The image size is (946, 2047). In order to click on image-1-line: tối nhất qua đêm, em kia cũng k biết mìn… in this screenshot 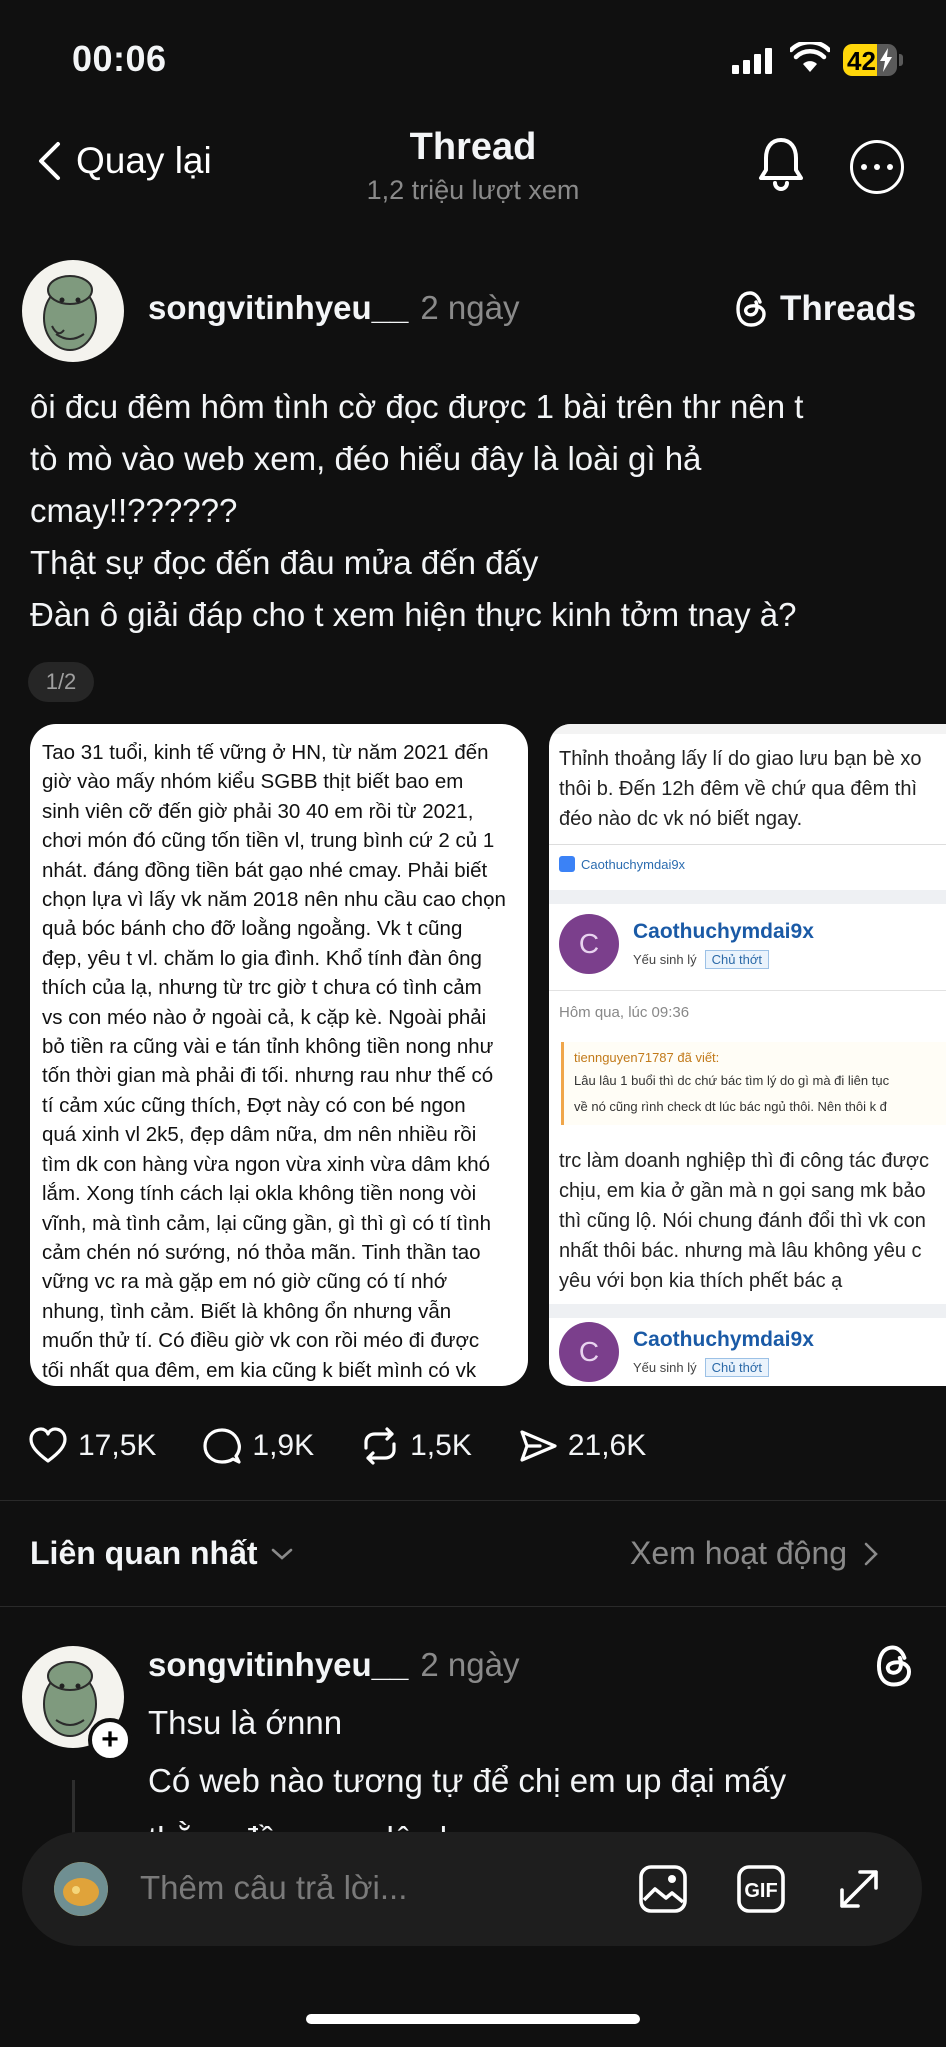, I will do `click(259, 1370)`.